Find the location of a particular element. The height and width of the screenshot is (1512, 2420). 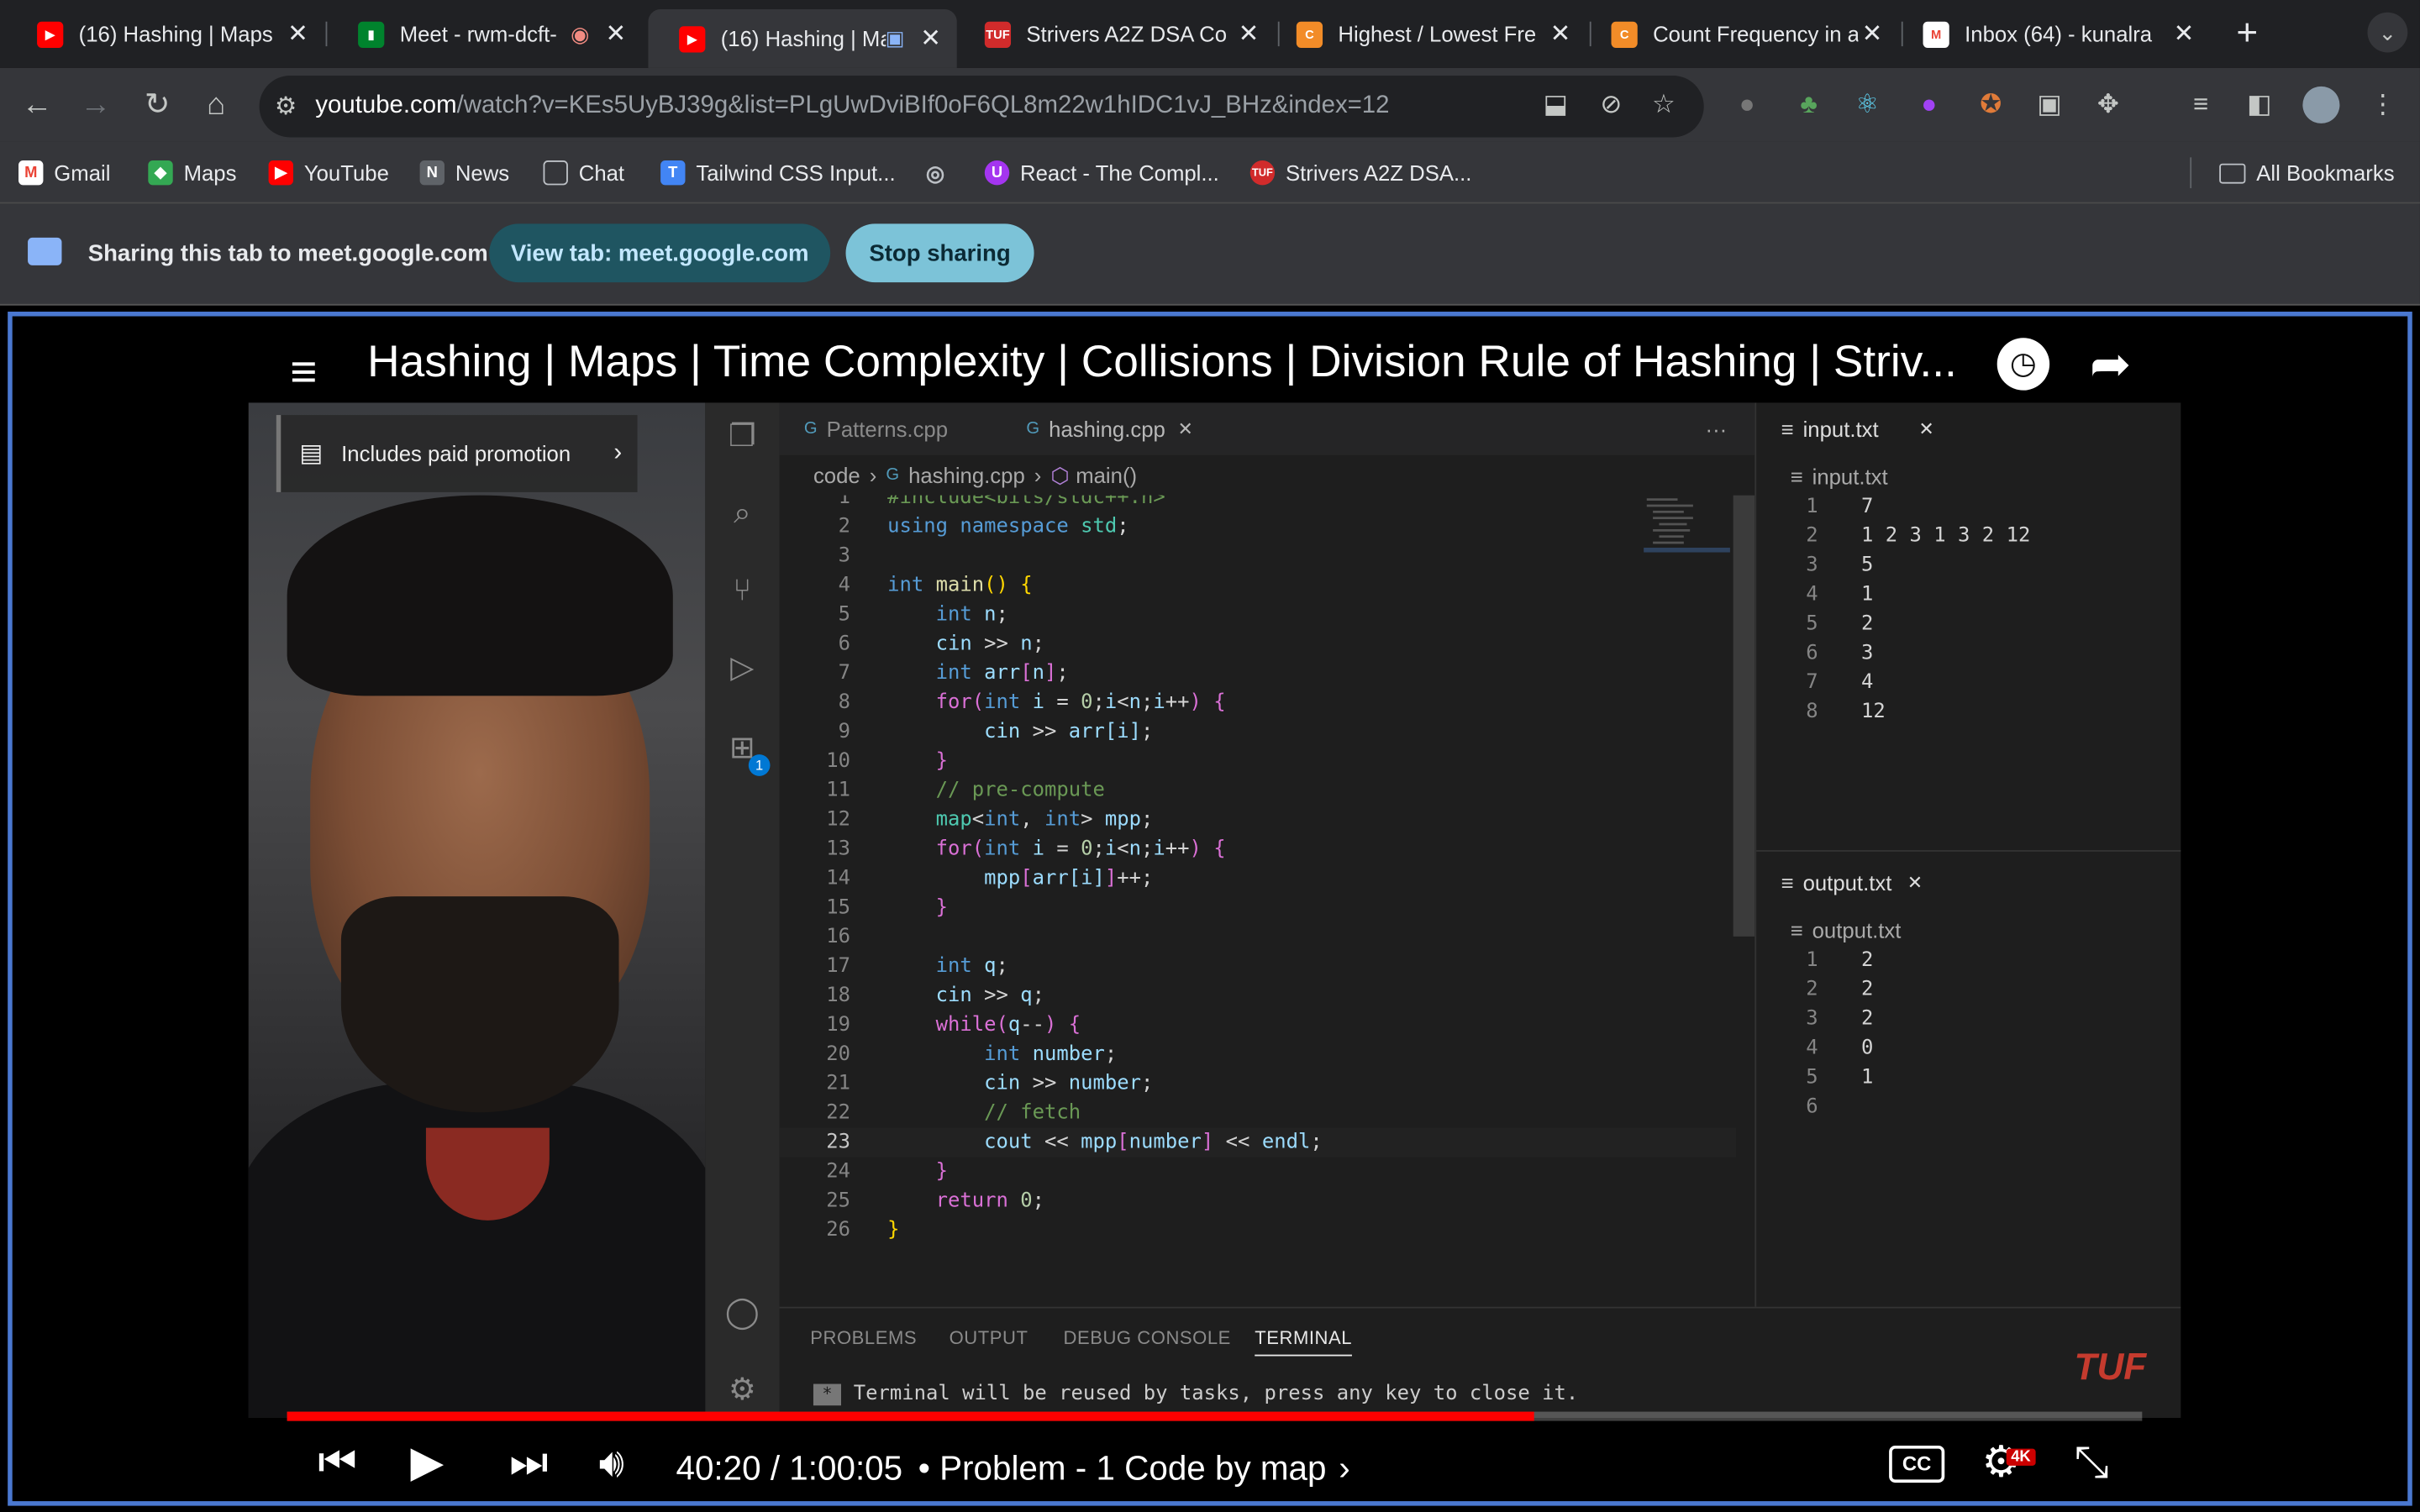

play-button: ▶ is located at coordinates (428, 1462).